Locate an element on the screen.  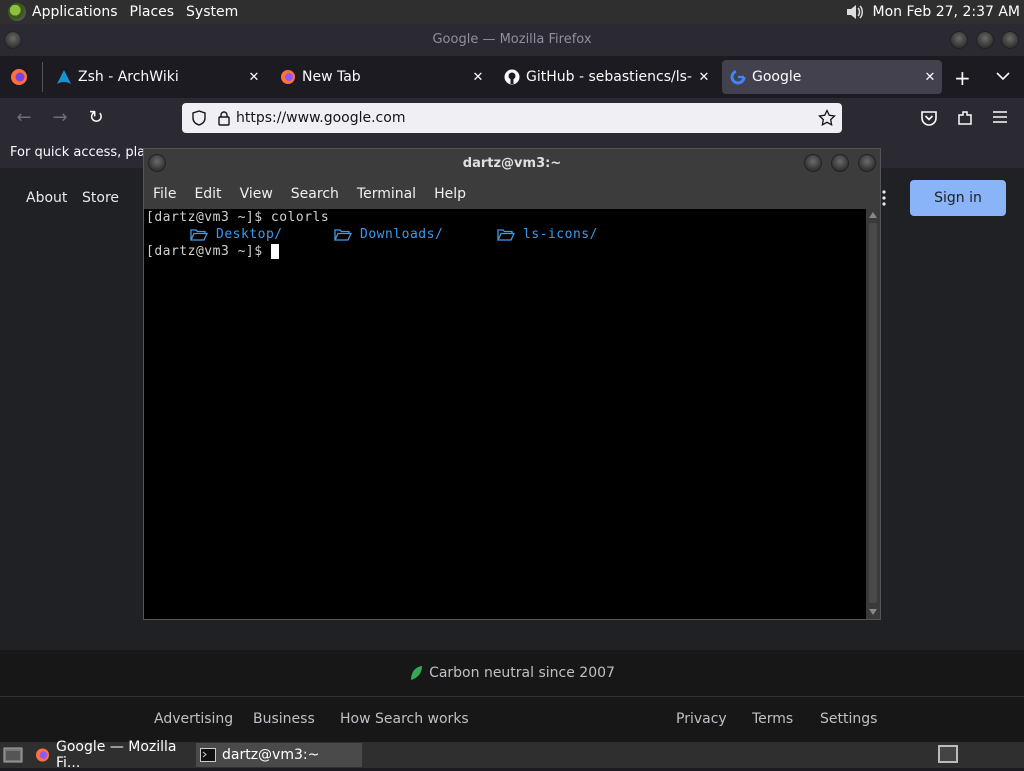
menu-edit: Edit is located at coordinates (207, 194).